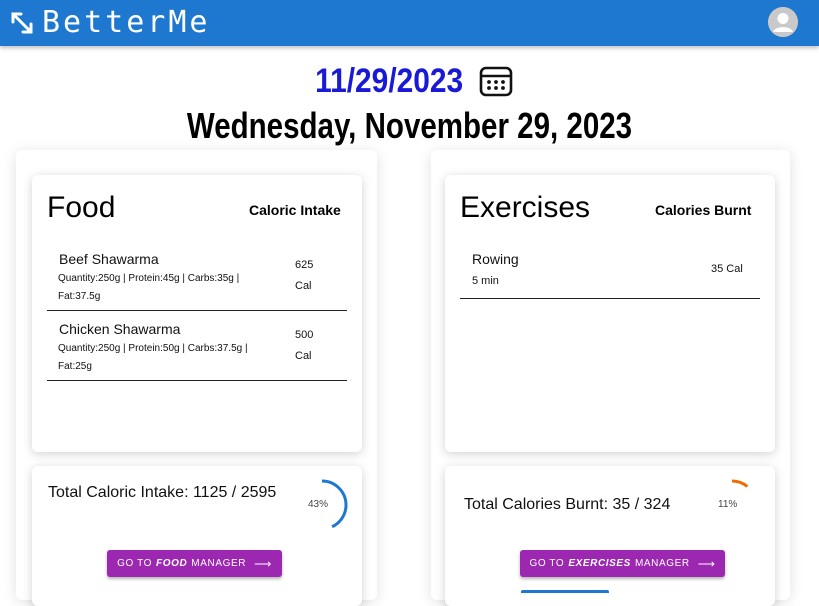 The height and width of the screenshot is (606, 819). Describe the element at coordinates (81, 207) in the screenshot. I see `food-title: Food` at that location.